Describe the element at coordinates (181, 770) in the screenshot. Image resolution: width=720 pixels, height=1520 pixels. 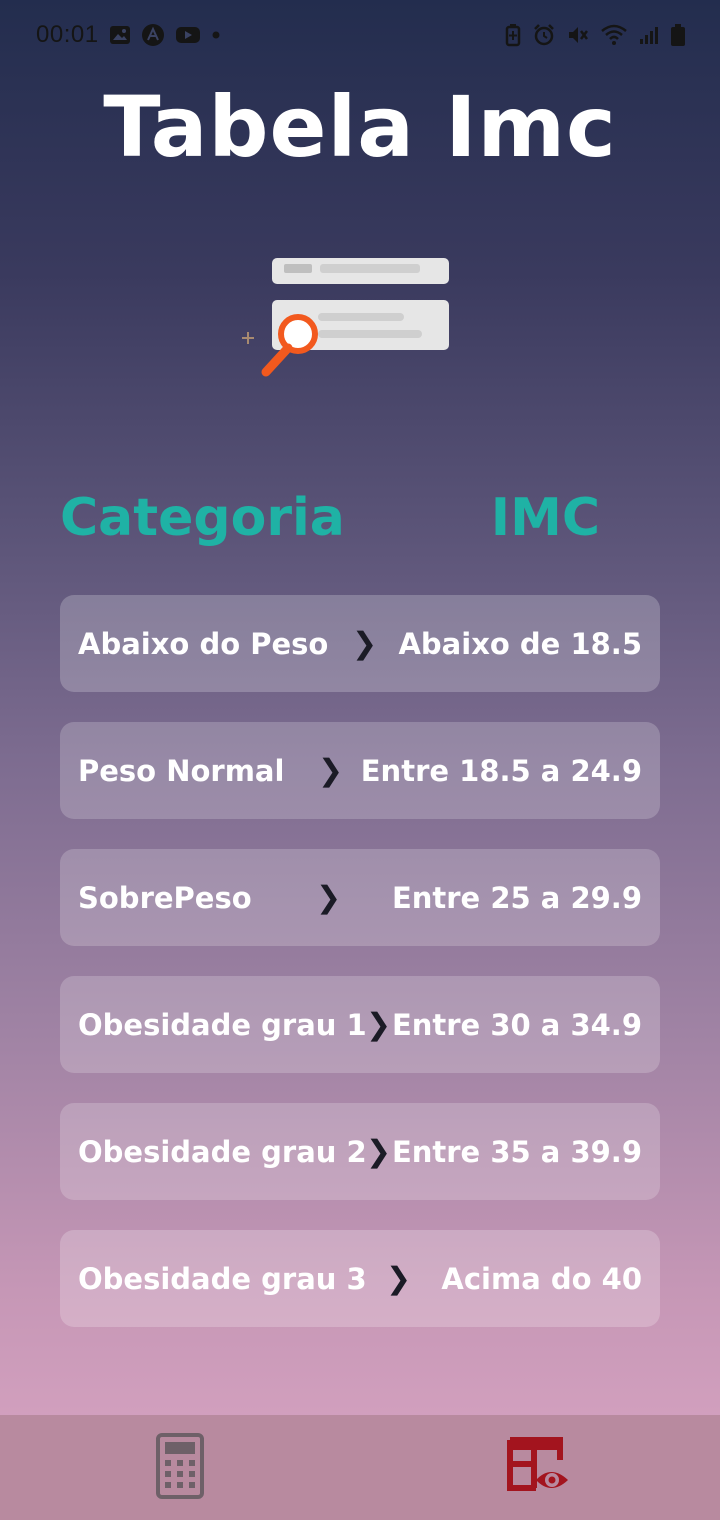
I see `row-category: Peso Normal` at that location.